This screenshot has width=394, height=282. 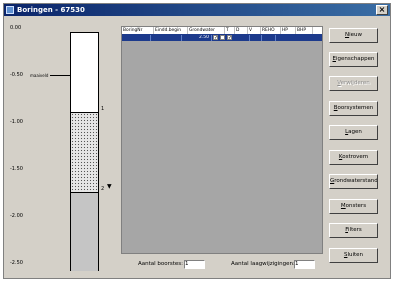 What do you see at coordinates (16, 169) in the screenshot?
I see `depth-tick-label: -1.50` at bounding box center [16, 169].